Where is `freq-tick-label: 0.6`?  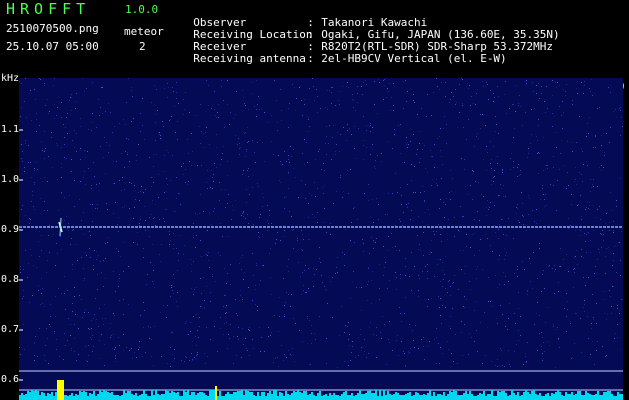 freq-tick-label: 0.6 is located at coordinates (10, 379).